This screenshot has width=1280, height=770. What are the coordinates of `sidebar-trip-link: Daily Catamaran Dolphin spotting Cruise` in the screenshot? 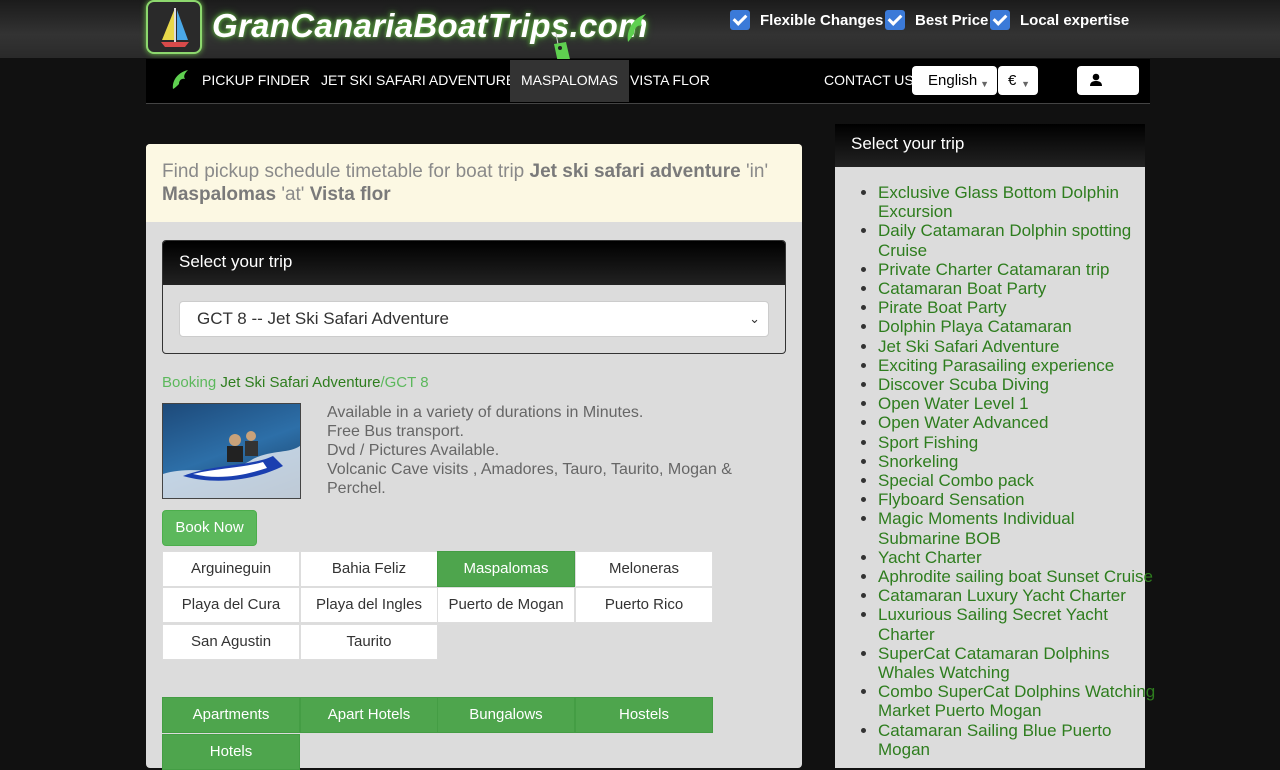 It's located at (1004, 240).